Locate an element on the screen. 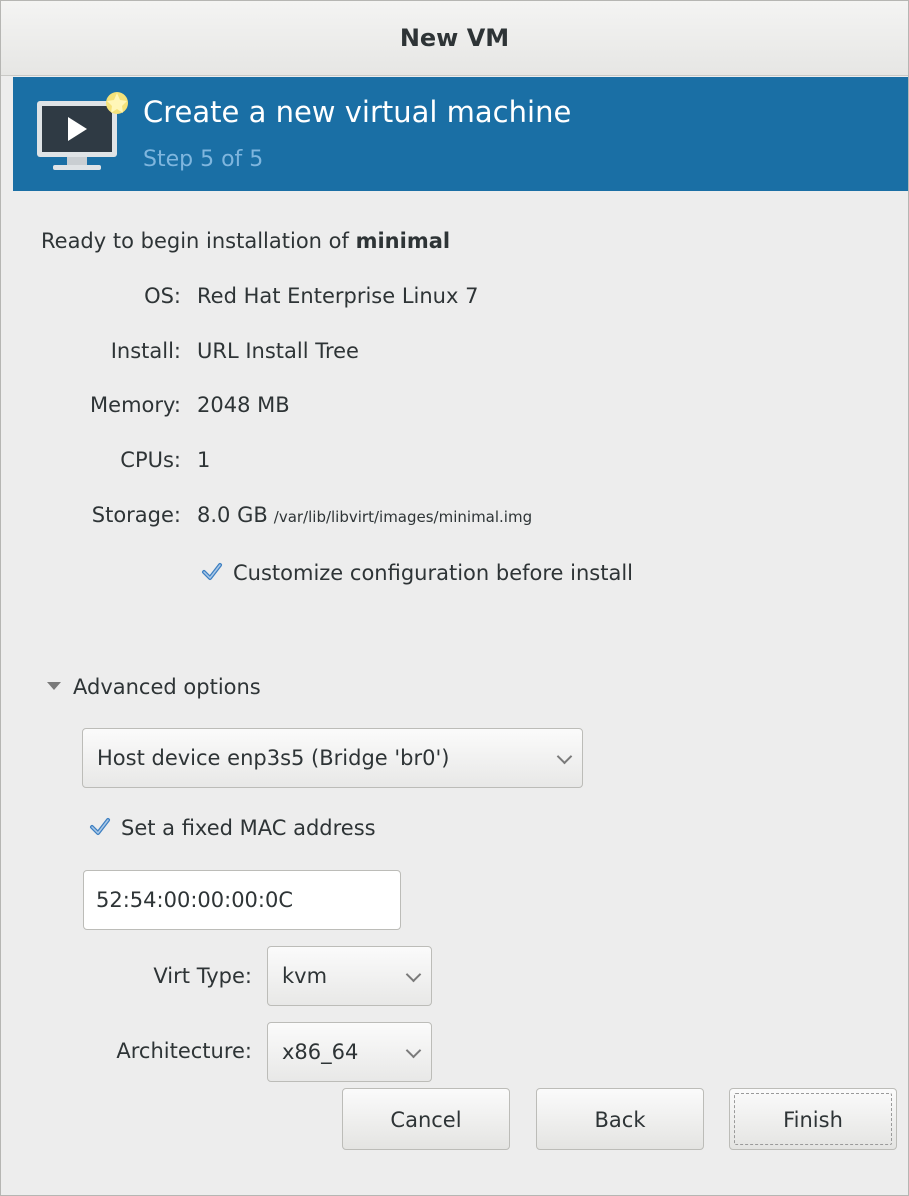  fixed-mac-checkbox-row: Set a fixed MAC address is located at coordinates (232, 831).